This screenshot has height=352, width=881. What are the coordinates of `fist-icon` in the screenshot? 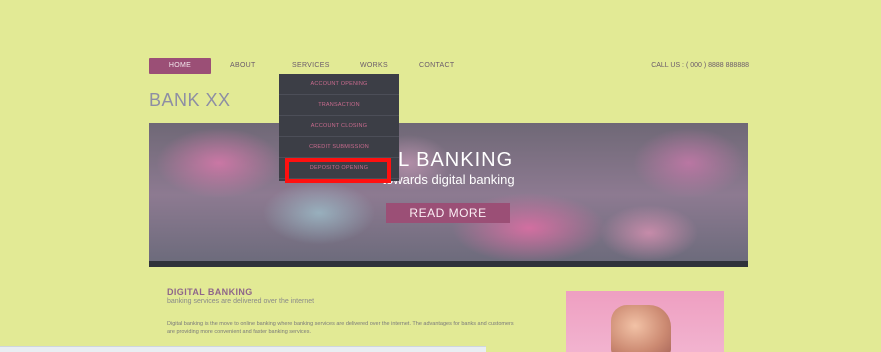 It's located at (641, 328).